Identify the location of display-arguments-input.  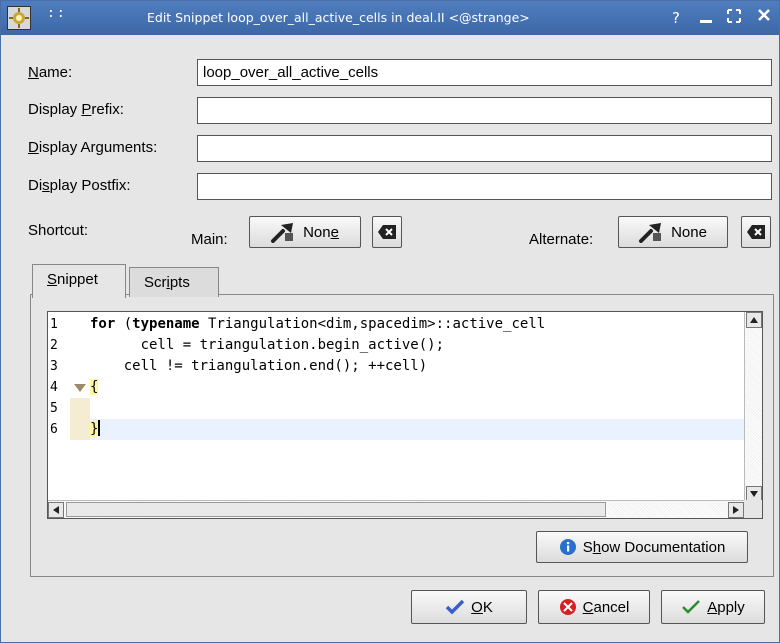
(484, 148).